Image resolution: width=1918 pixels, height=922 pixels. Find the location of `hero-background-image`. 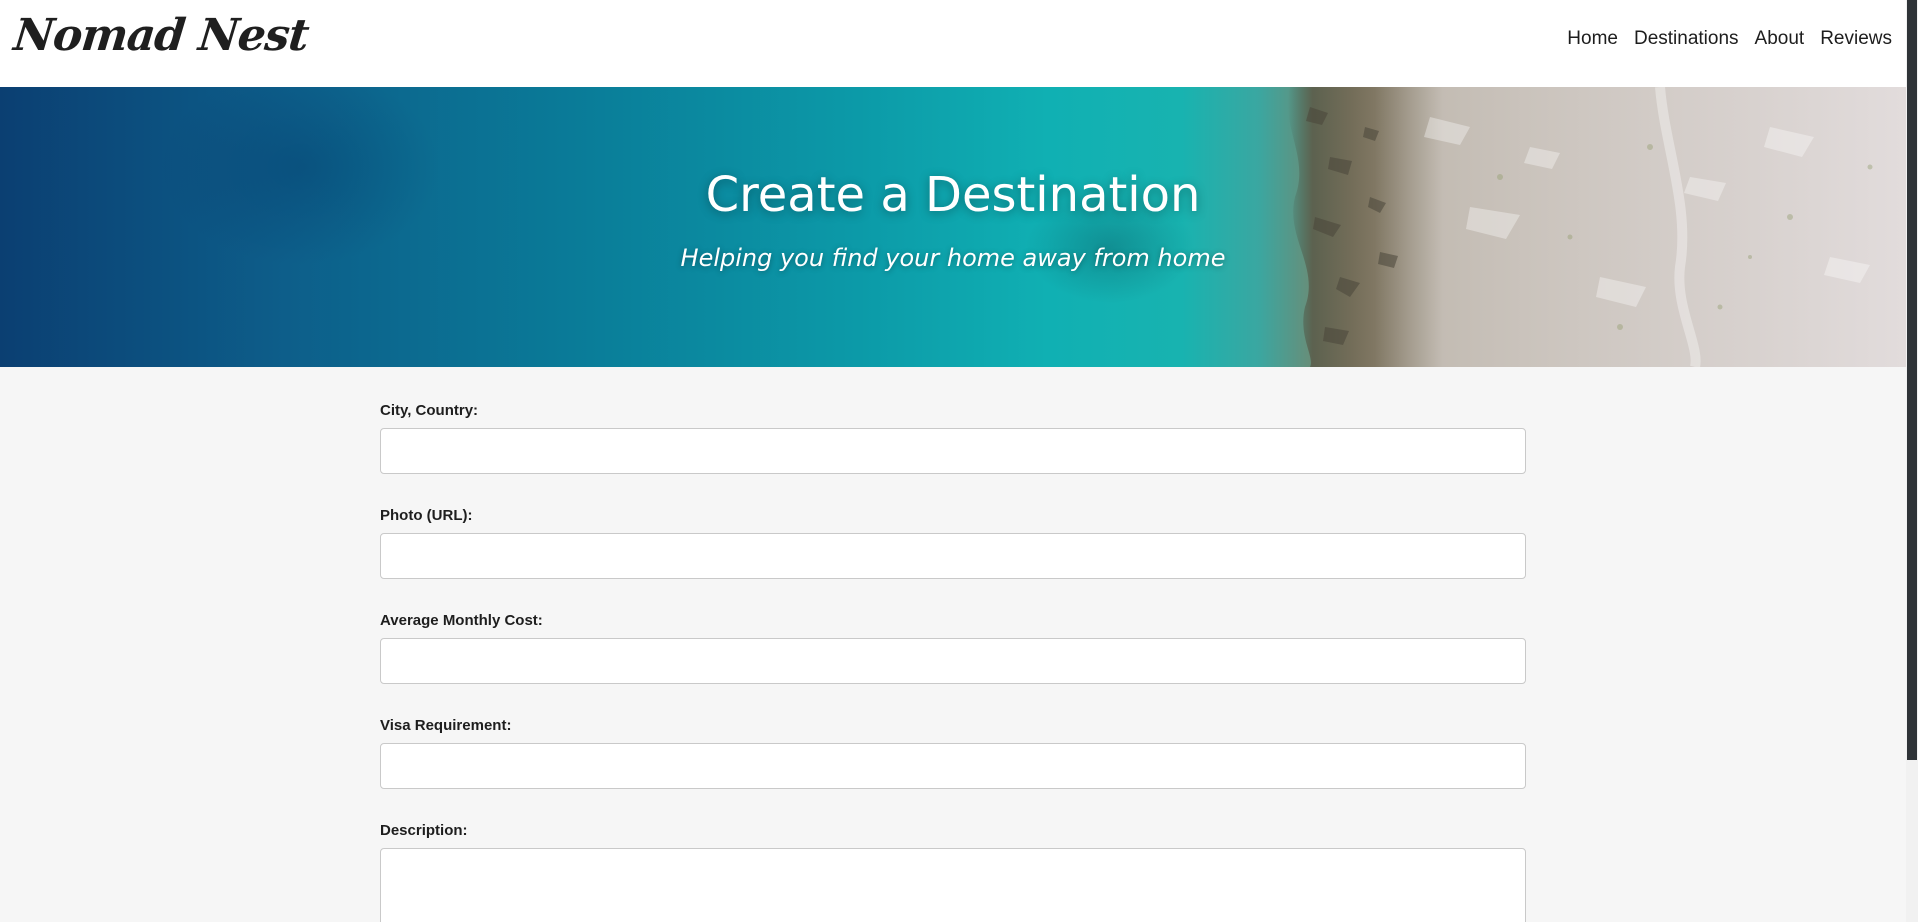

hero-background-image is located at coordinates (1596, 227).